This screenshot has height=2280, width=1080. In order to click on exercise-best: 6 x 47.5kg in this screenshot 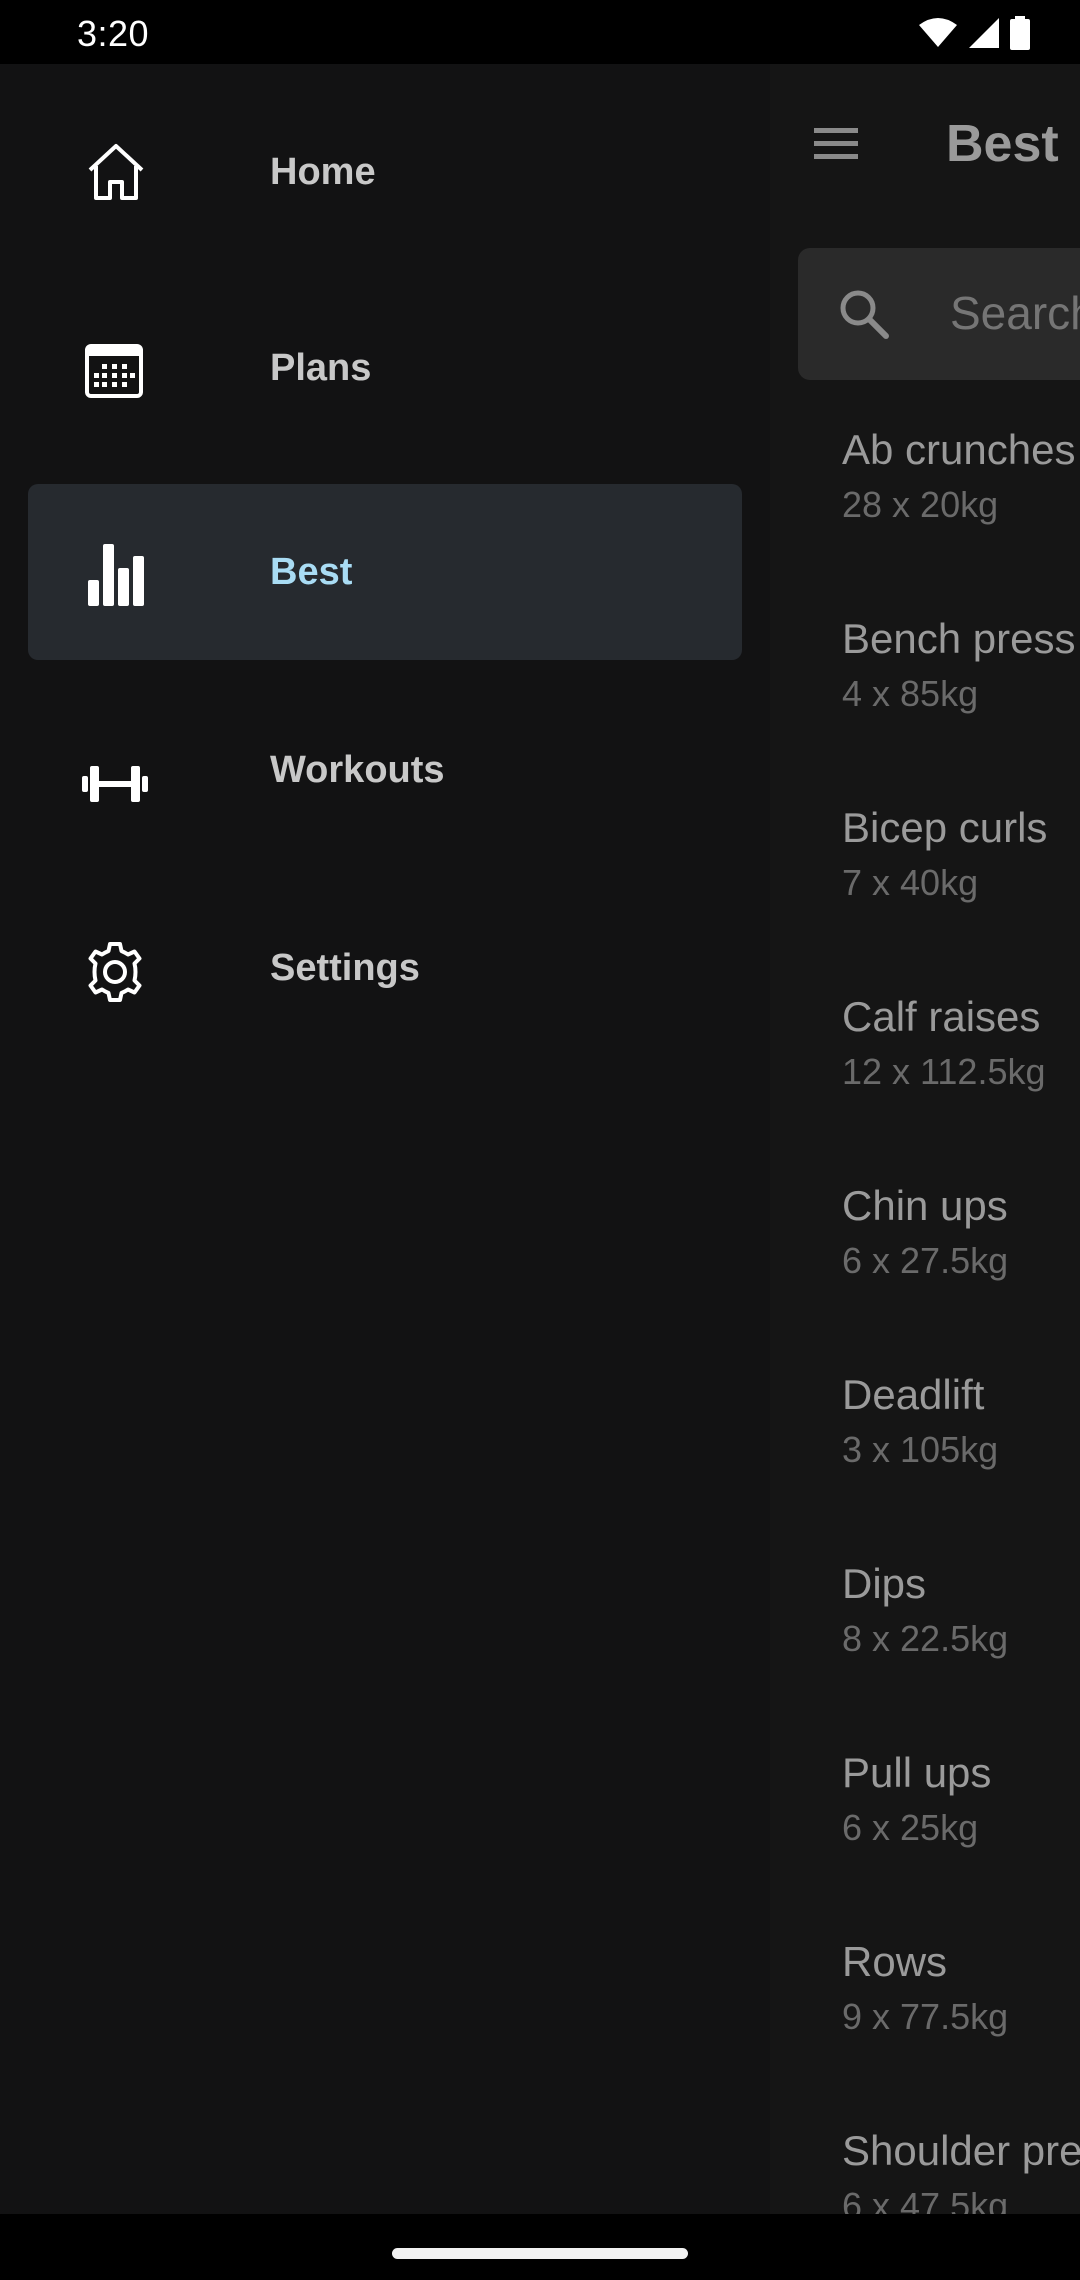, I will do `click(925, 2199)`.